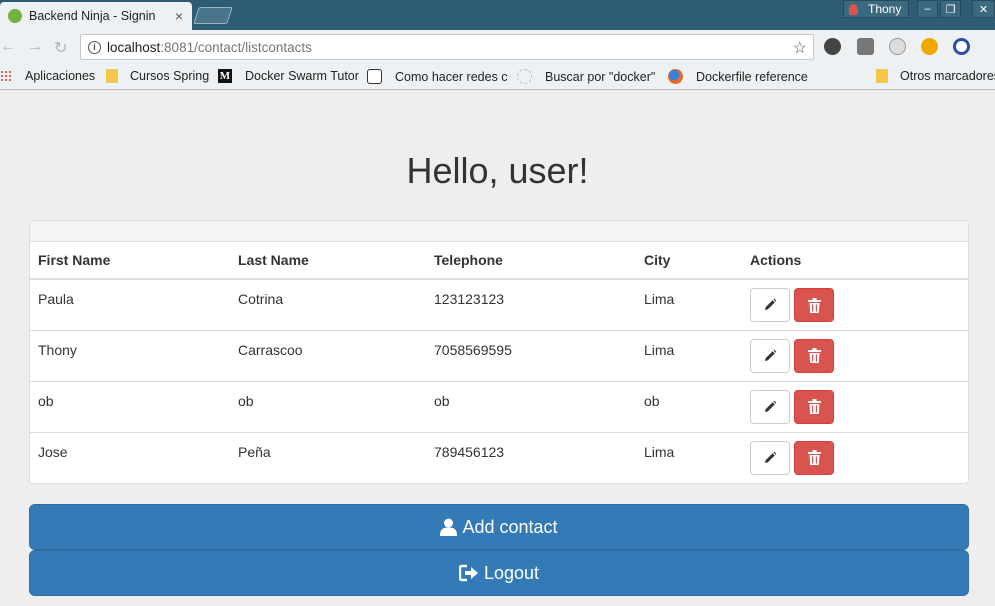  What do you see at coordinates (950, 9) in the screenshot?
I see `restore-button: ❐` at bounding box center [950, 9].